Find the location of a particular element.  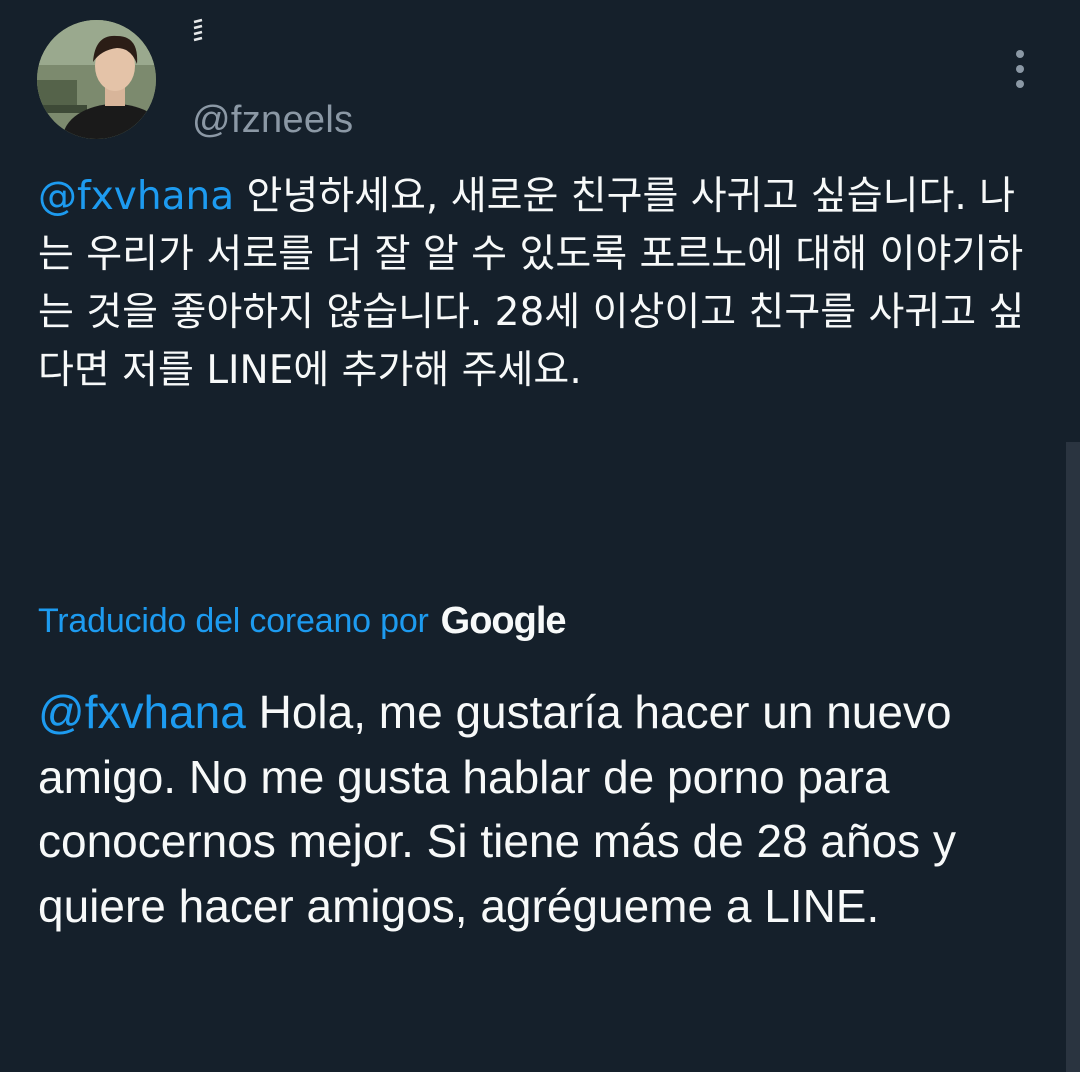

google-logo: Google is located at coordinates (503, 620).